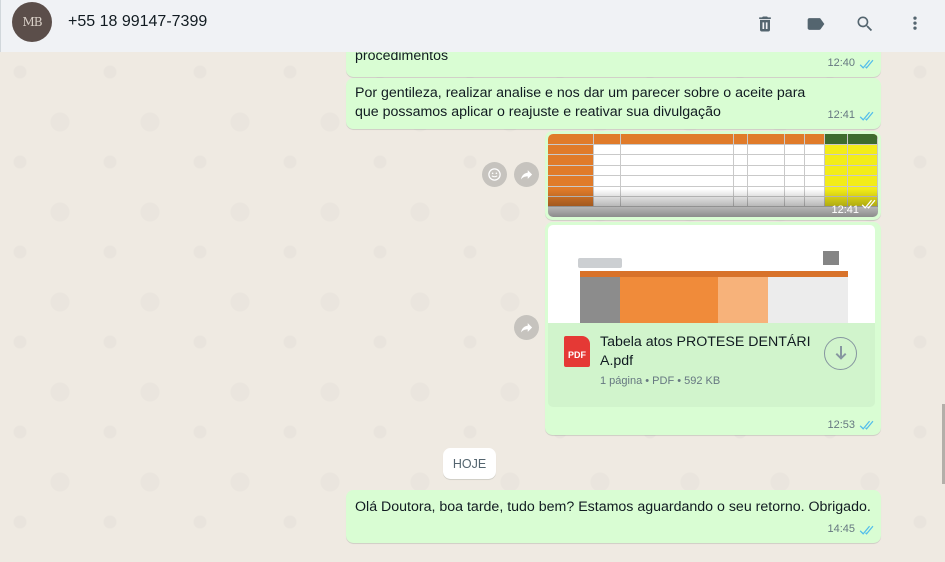 The height and width of the screenshot is (562, 945). I want to click on document-preview, so click(711, 274).